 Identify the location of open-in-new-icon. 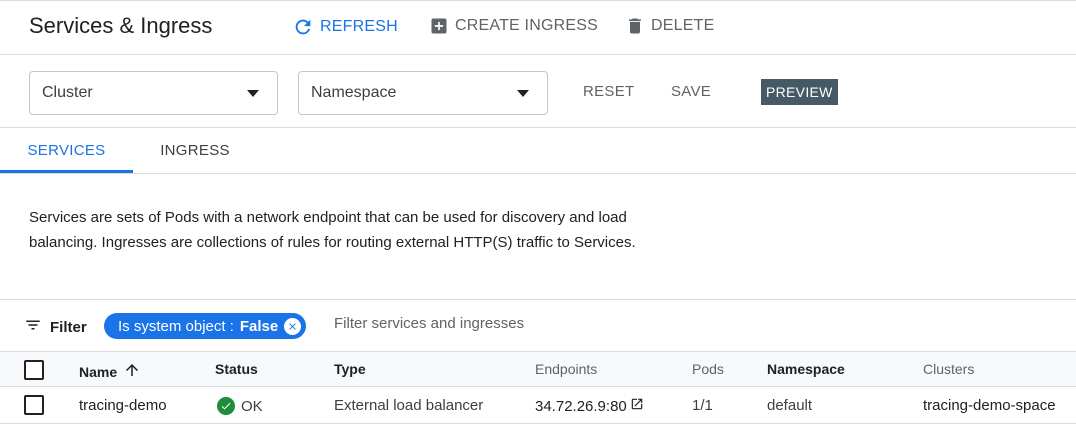
(637, 406).